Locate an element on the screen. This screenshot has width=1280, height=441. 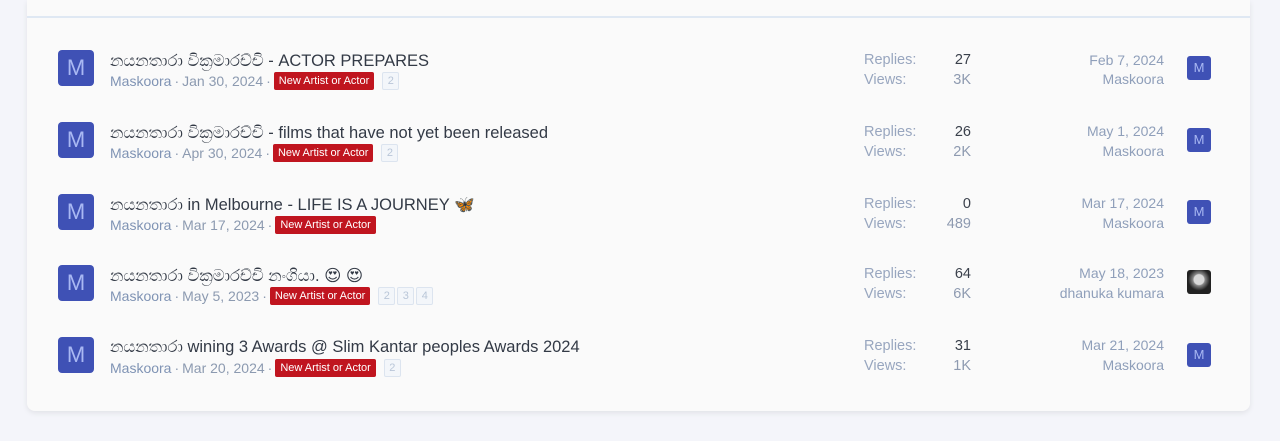
views-count: 2K is located at coordinates (962, 152).